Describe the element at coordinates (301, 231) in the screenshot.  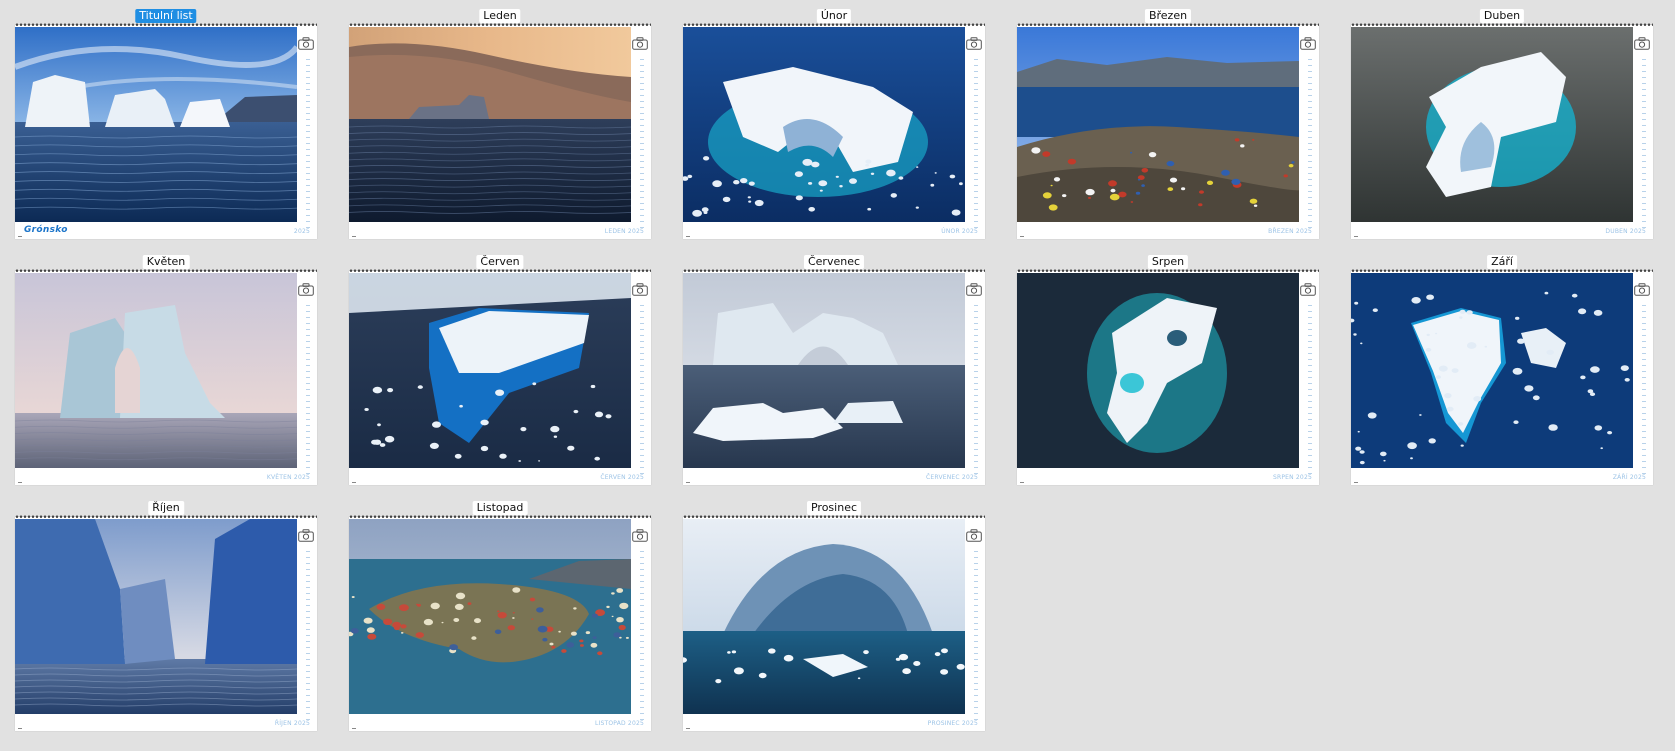
I see `page-footer-label: 2025` at that location.